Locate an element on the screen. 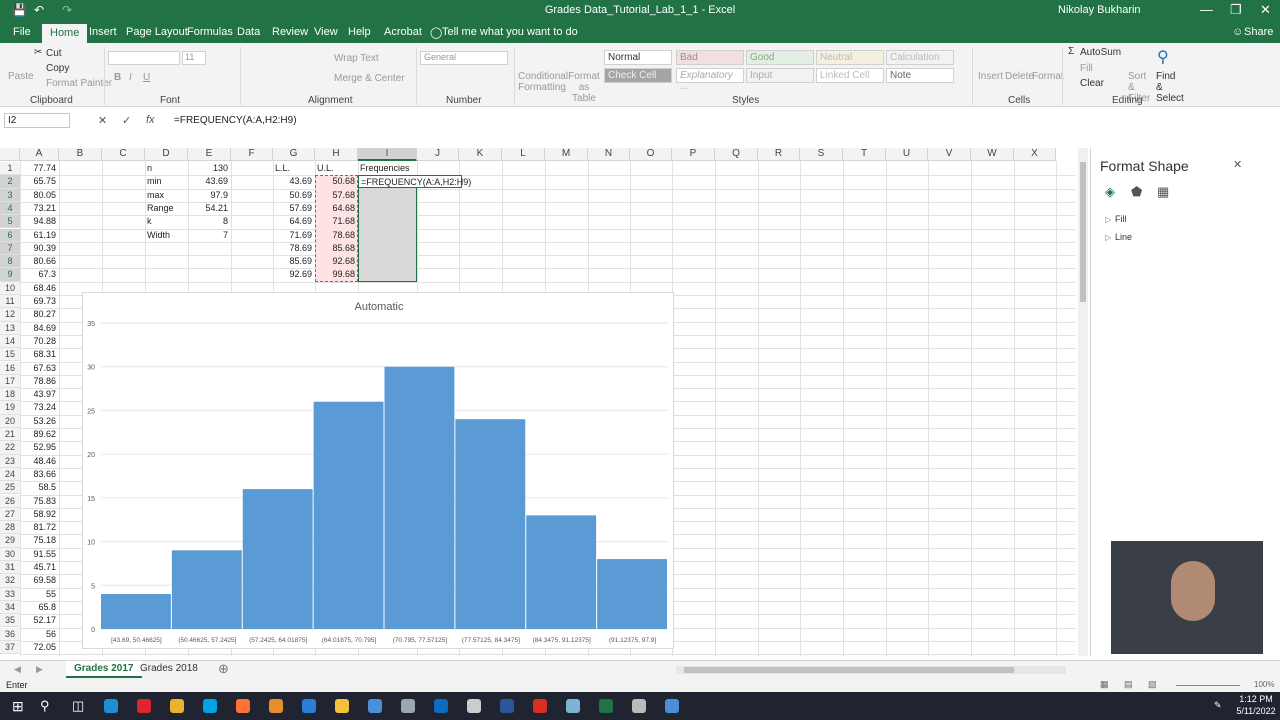 This screenshot has width=1280, height=720. expand-line-icon: ▷ is located at coordinates (1108, 237).